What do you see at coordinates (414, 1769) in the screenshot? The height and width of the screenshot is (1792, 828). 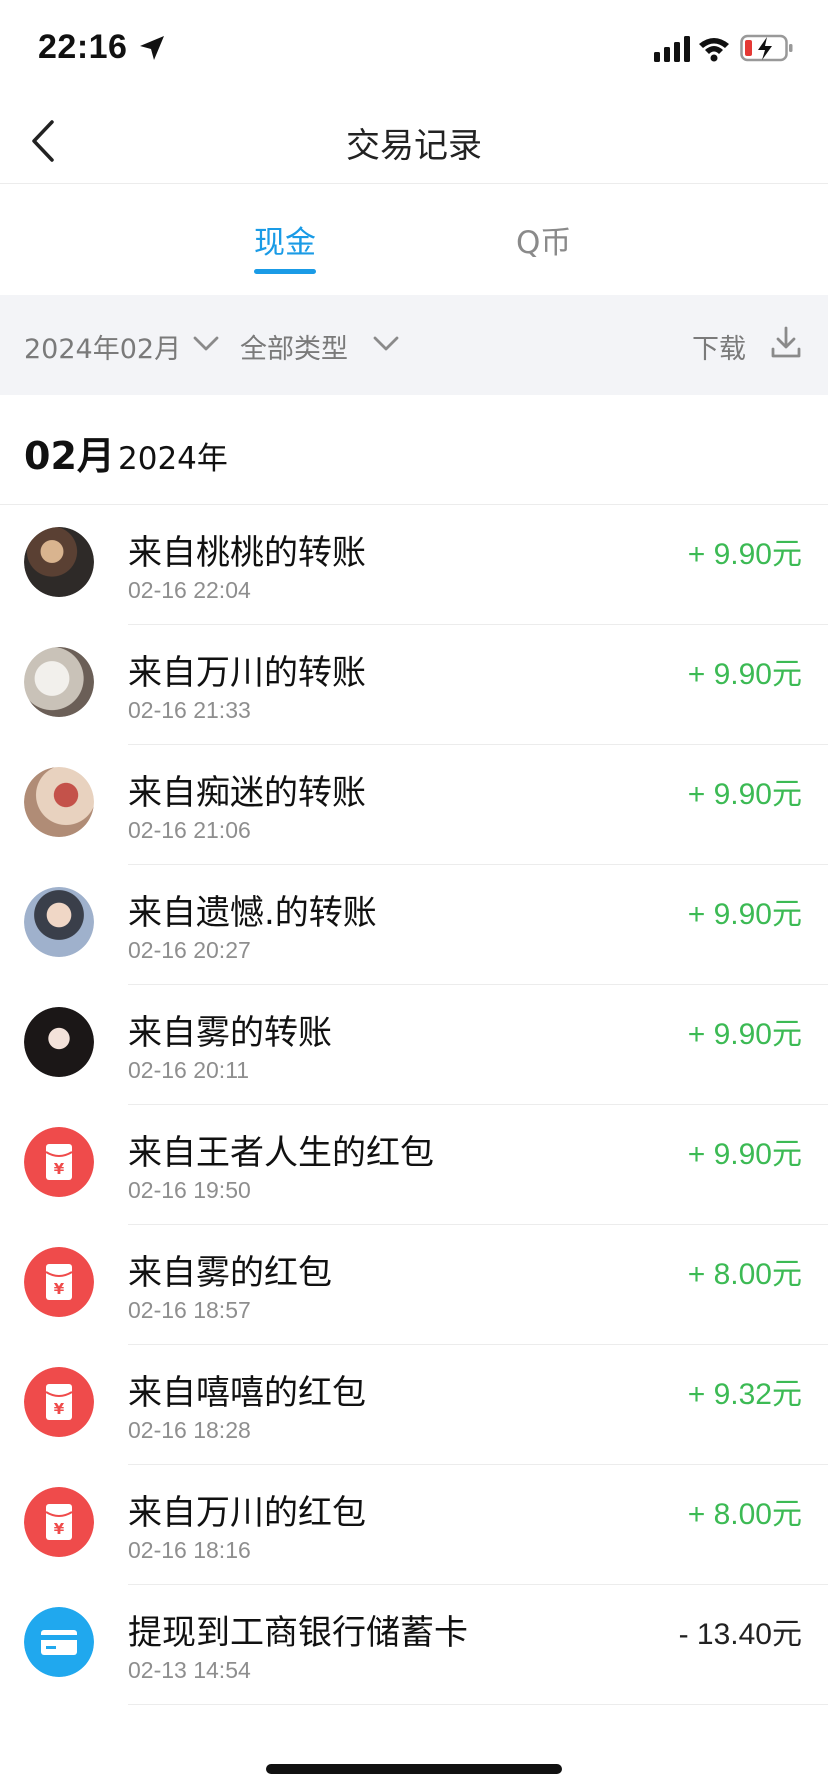 I see `home-indicator` at bounding box center [414, 1769].